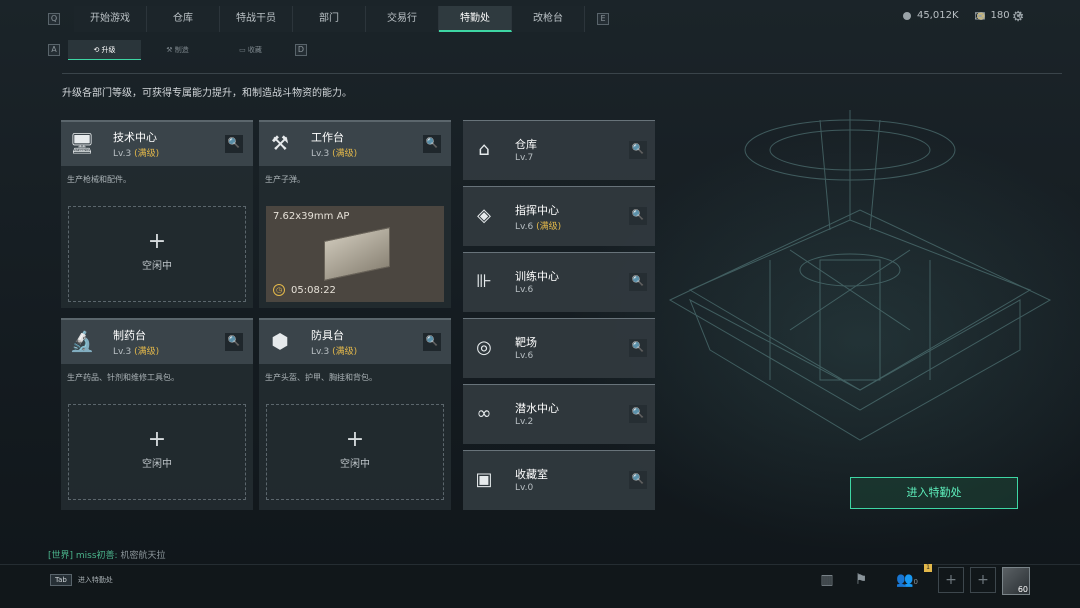  What do you see at coordinates (538, 227) in the screenshot?
I see `facility-level: Lv.6 (满级)` at bounding box center [538, 227].